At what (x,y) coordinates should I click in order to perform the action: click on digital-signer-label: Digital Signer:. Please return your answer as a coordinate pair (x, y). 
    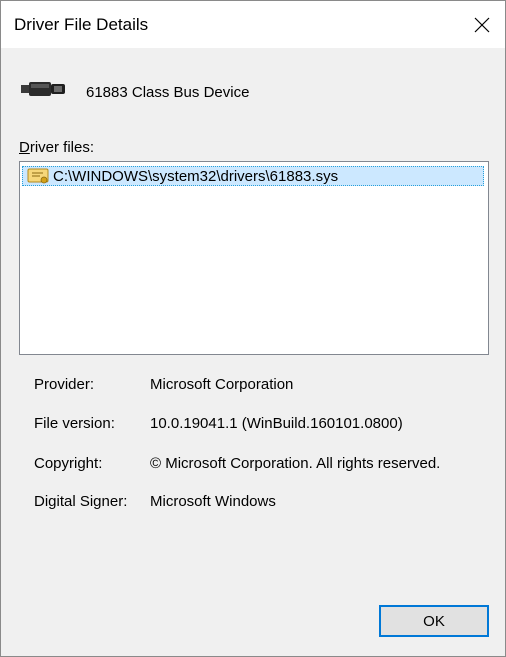
    Looking at the image, I should click on (81, 501).